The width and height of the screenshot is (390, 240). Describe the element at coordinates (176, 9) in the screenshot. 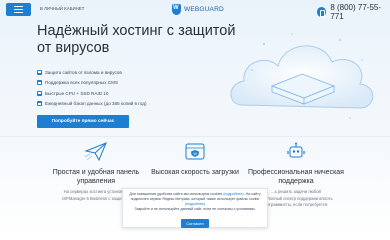

I see `shield-logo-icon` at that location.